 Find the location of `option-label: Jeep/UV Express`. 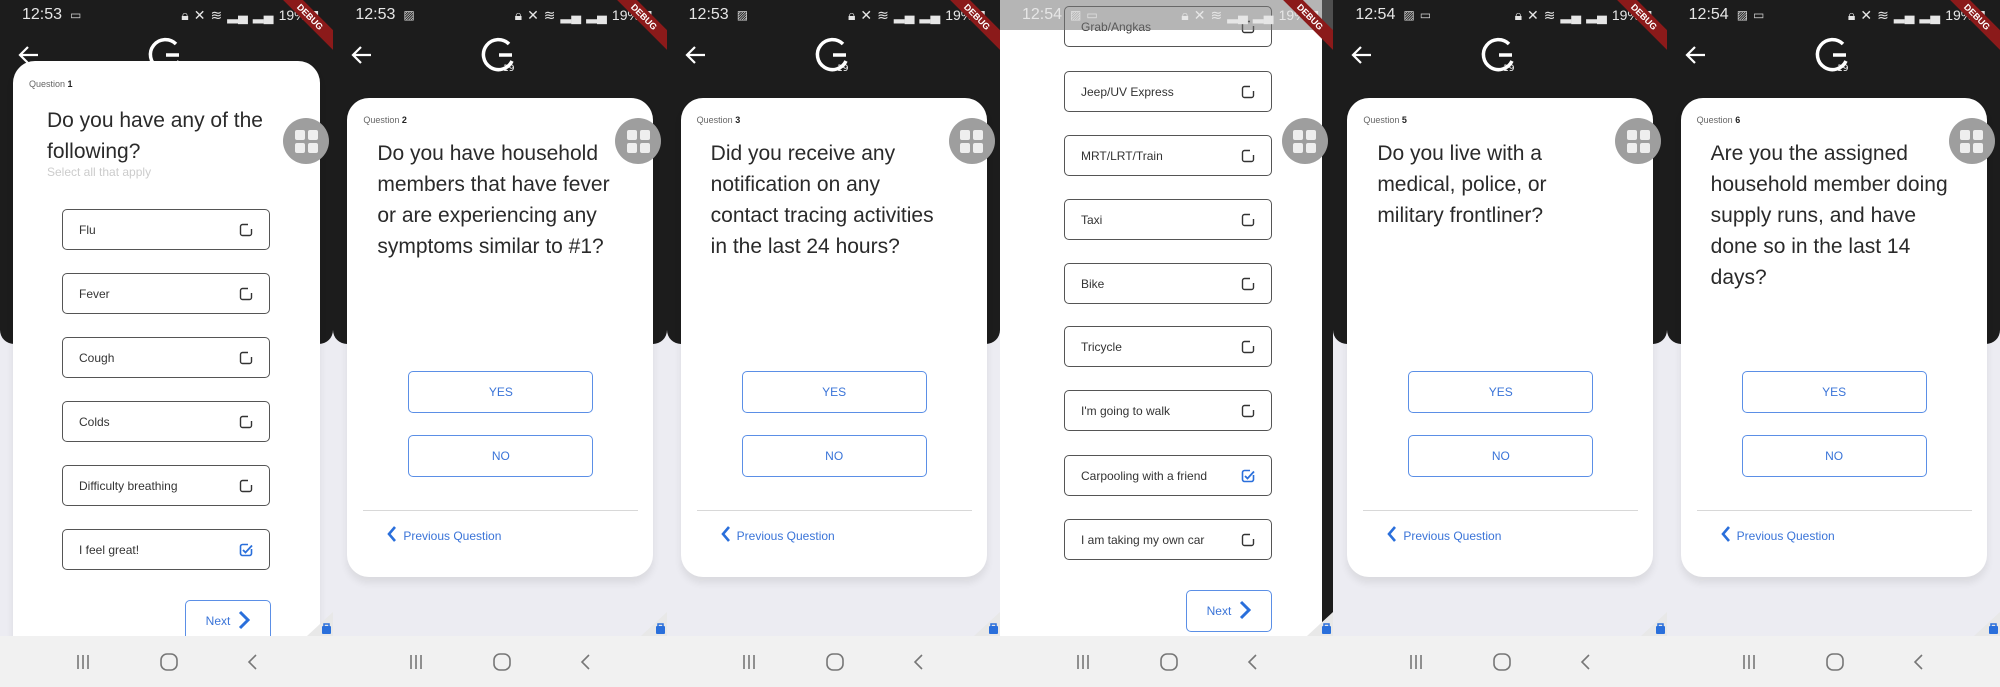

option-label: Jeep/UV Express is located at coordinates (1127, 91).